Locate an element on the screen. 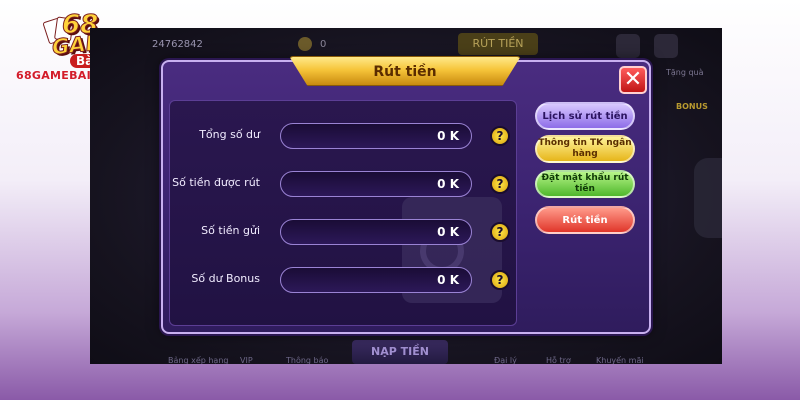 Image resolution: width=800 pixels, height=400 pixels. bonus-field: 0 K is located at coordinates (376, 280).